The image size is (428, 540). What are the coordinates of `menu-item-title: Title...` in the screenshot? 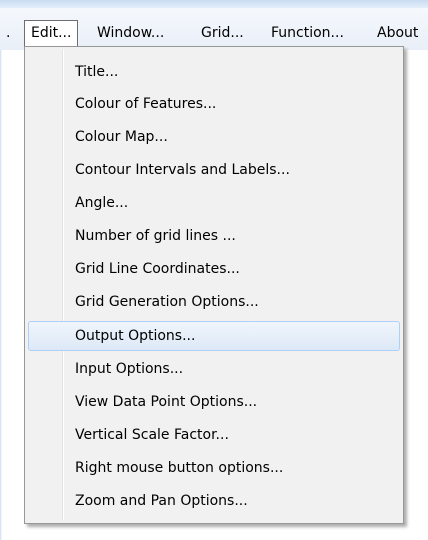 It's located at (214, 72).